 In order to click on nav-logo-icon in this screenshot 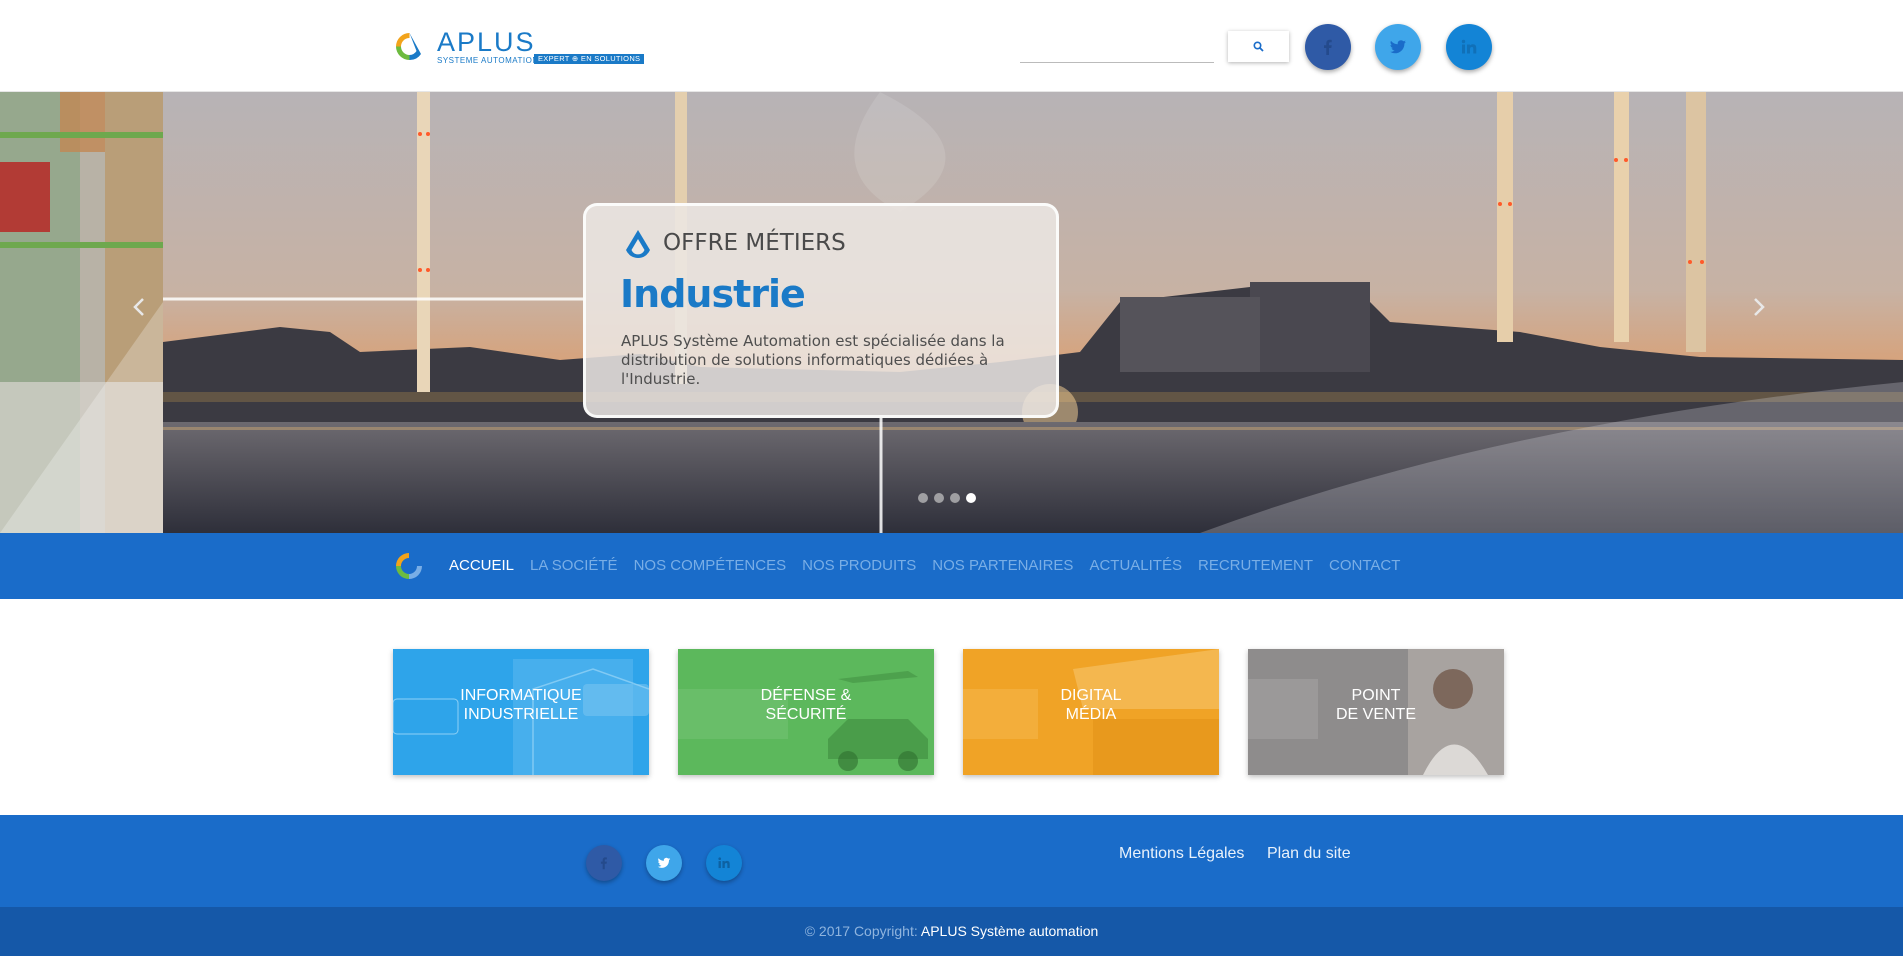, I will do `click(409, 566)`.